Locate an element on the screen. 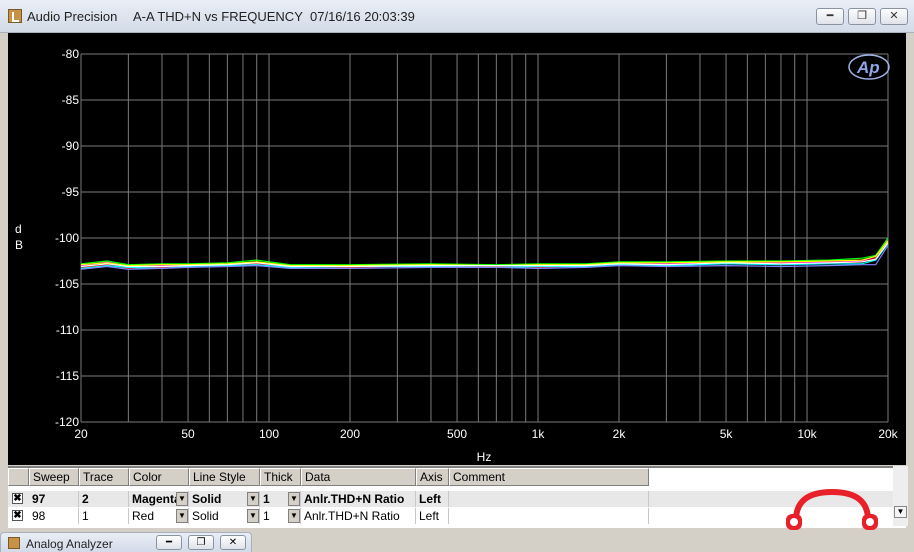  trace-cell: 1 is located at coordinates (104, 516).